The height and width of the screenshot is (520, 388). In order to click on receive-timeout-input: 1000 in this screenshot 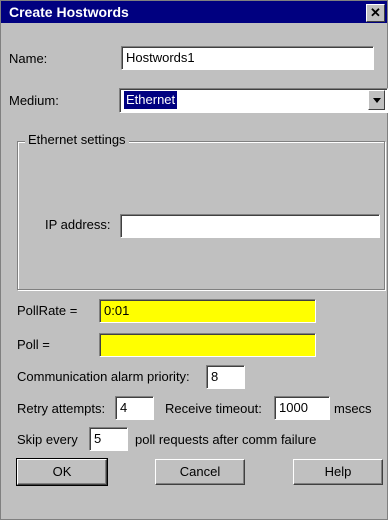, I will do `click(302, 408)`.